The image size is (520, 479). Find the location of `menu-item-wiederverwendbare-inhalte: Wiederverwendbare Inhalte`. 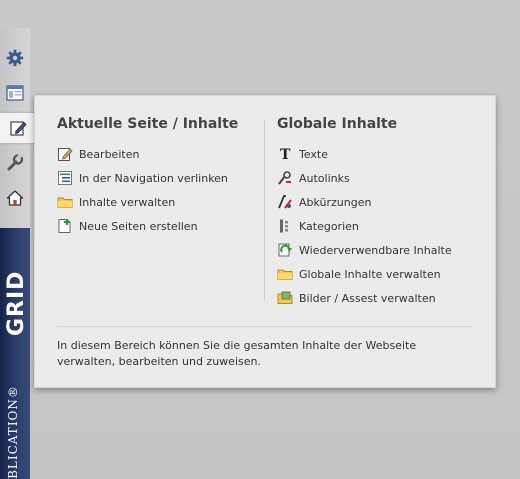

menu-item-wiederverwendbare-inhalte: Wiederverwendbare Inhalte is located at coordinates (364, 250).